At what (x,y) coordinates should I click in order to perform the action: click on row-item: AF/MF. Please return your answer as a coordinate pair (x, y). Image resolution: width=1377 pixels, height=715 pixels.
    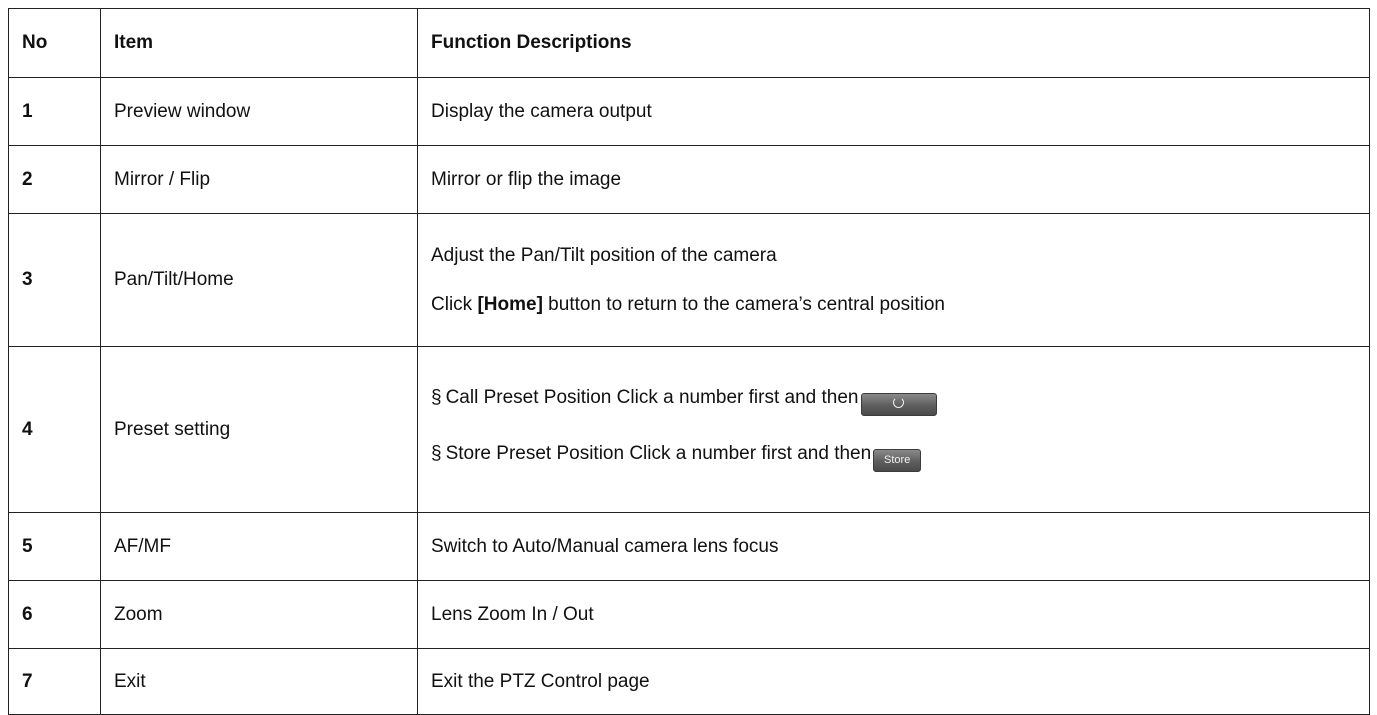
    Looking at the image, I should click on (259, 546).